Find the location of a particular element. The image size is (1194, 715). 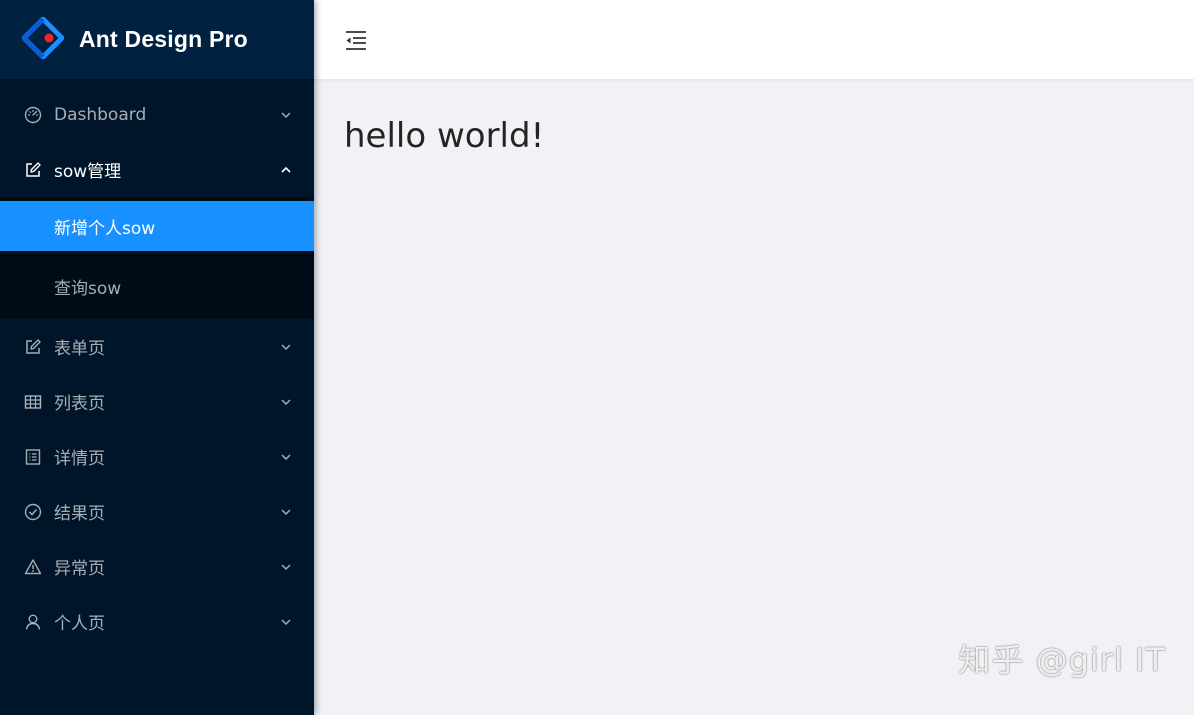

warning-icon is located at coordinates (33, 567).